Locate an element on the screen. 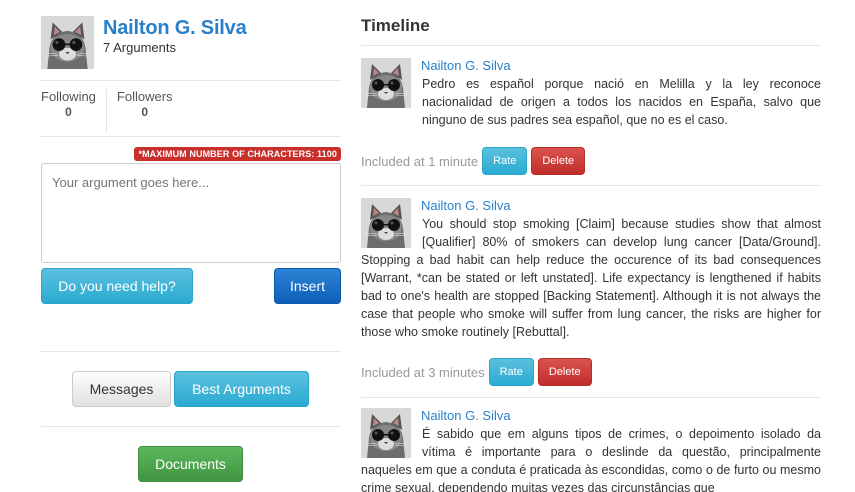  follow-stats: Following 0 Followers 0 is located at coordinates (191, 115).